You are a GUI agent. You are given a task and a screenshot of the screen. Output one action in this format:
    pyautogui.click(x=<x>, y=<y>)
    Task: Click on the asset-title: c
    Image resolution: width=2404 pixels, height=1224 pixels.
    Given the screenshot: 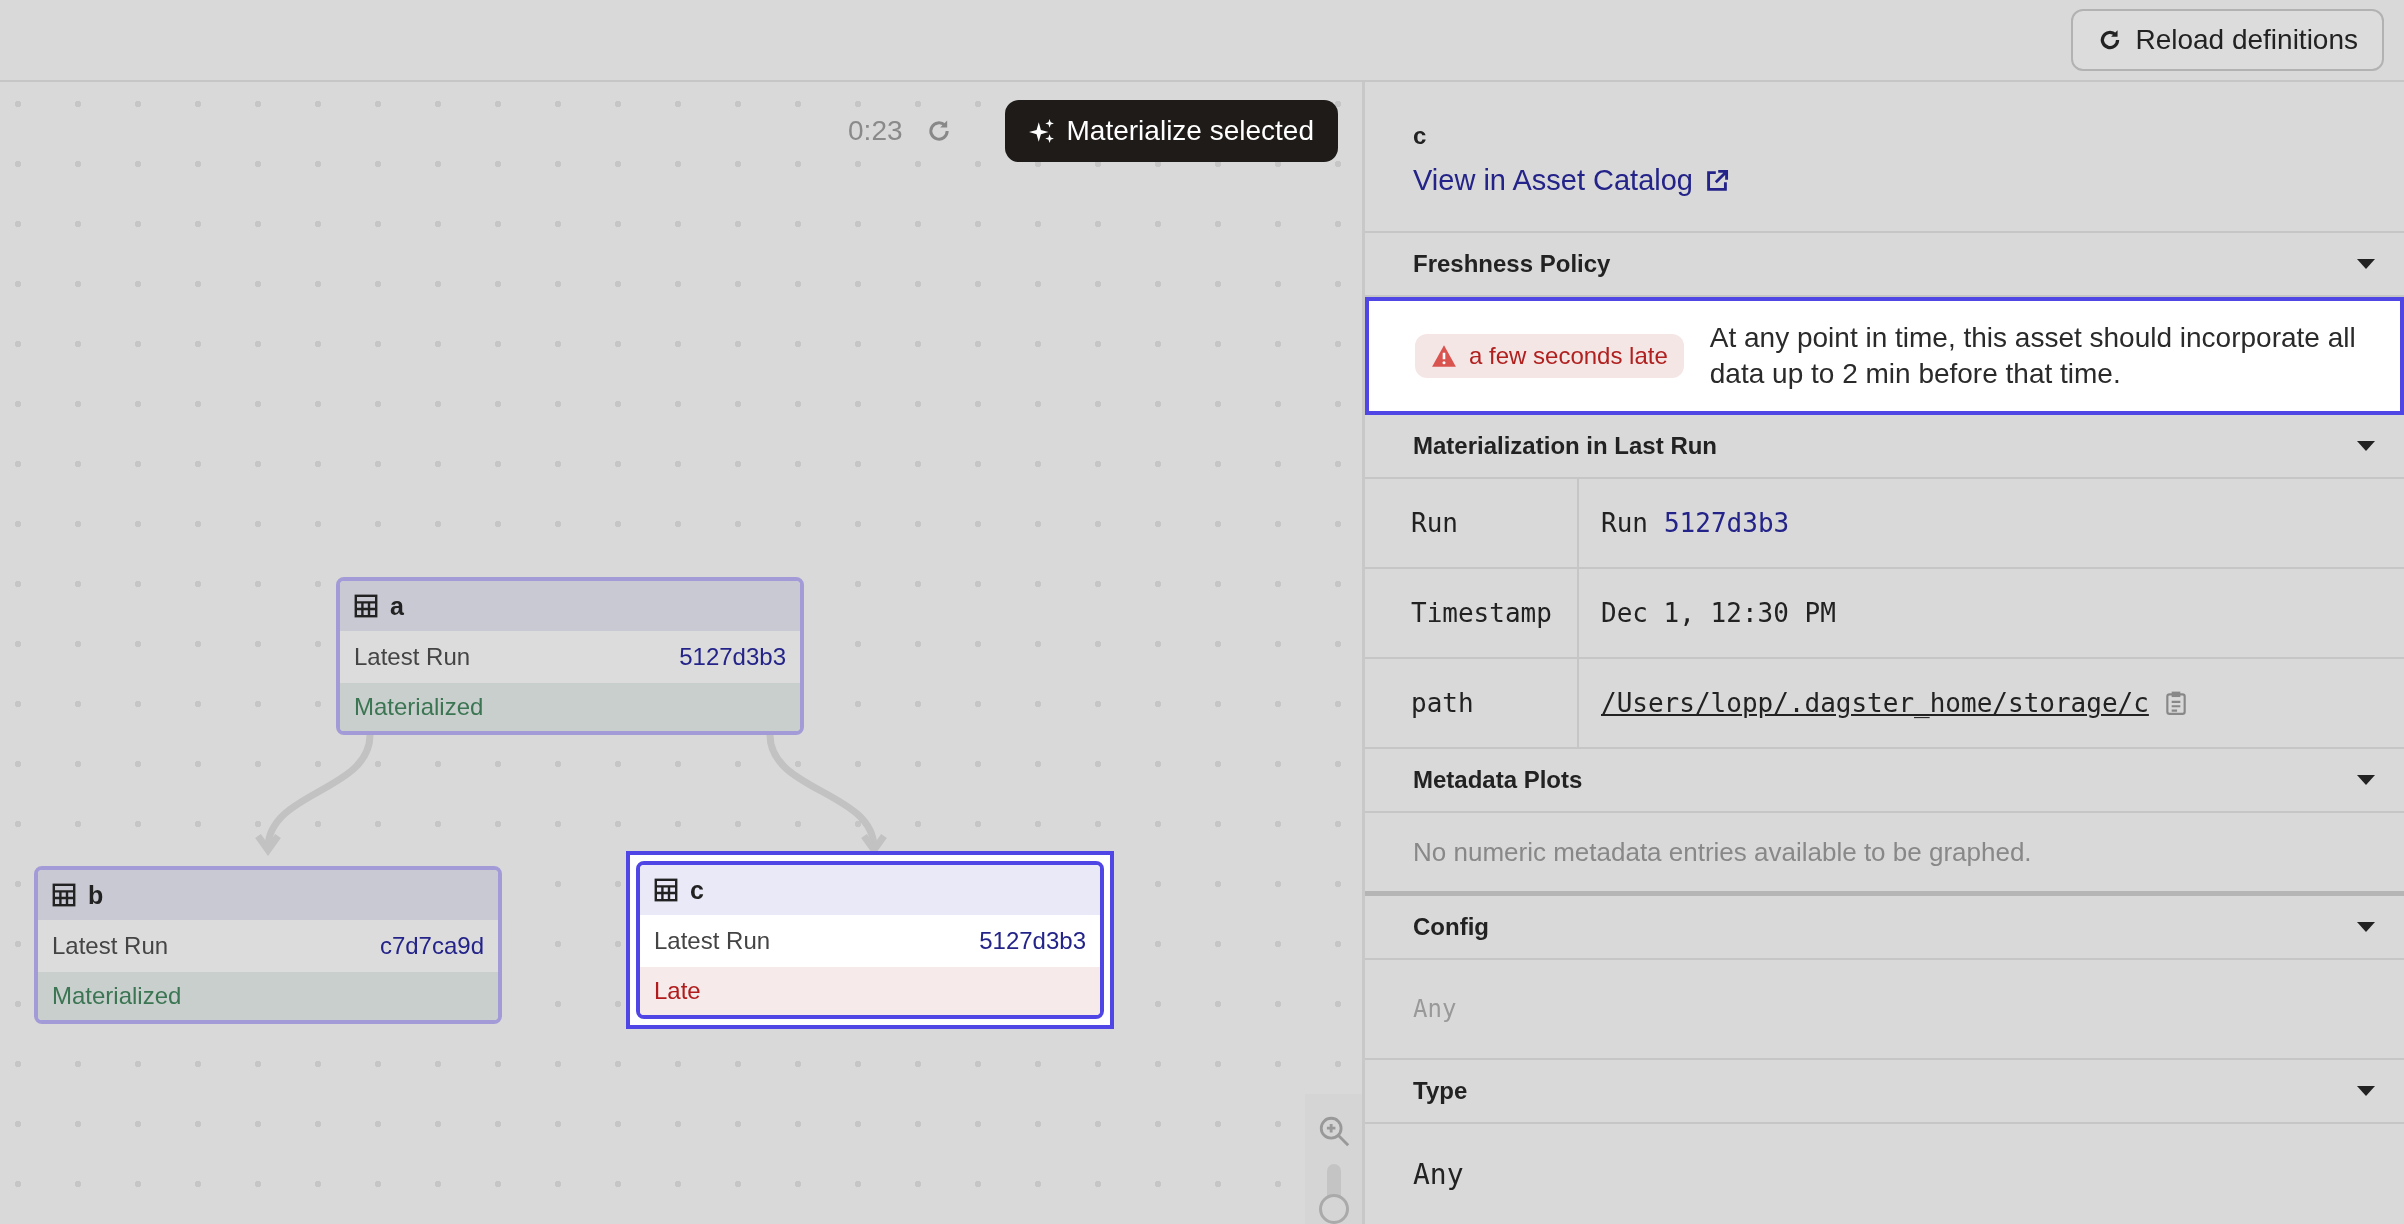 What is the action you would take?
    pyautogui.click(x=1420, y=136)
    